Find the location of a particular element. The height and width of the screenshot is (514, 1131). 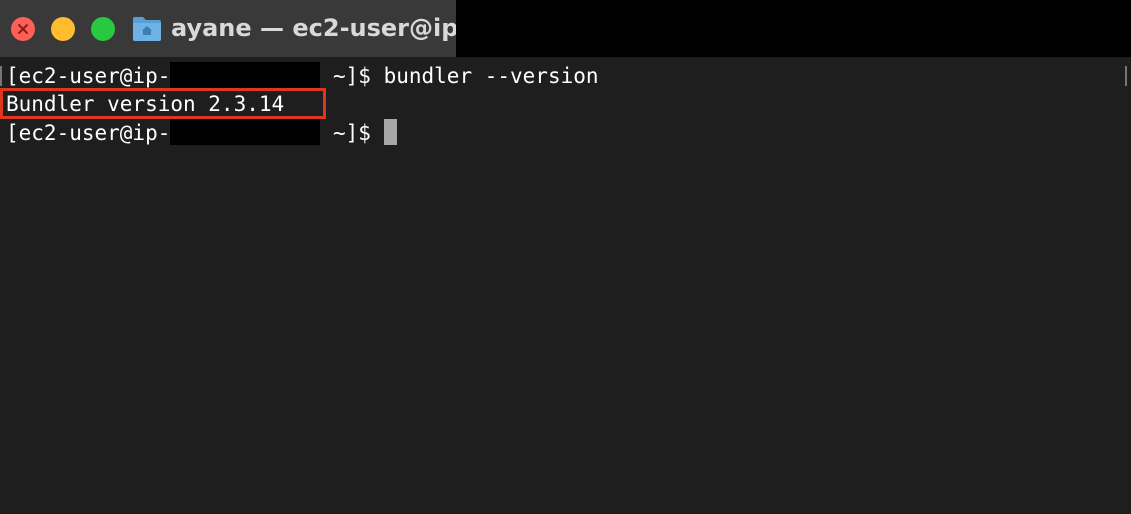

text-cursor is located at coordinates (390, 132).